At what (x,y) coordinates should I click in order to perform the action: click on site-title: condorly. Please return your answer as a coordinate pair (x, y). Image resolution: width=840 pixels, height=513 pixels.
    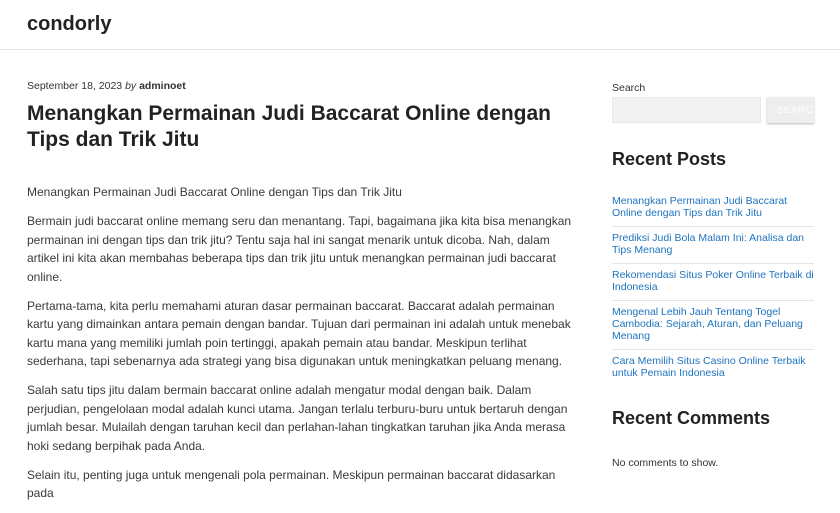
    Looking at the image, I should click on (69, 24).